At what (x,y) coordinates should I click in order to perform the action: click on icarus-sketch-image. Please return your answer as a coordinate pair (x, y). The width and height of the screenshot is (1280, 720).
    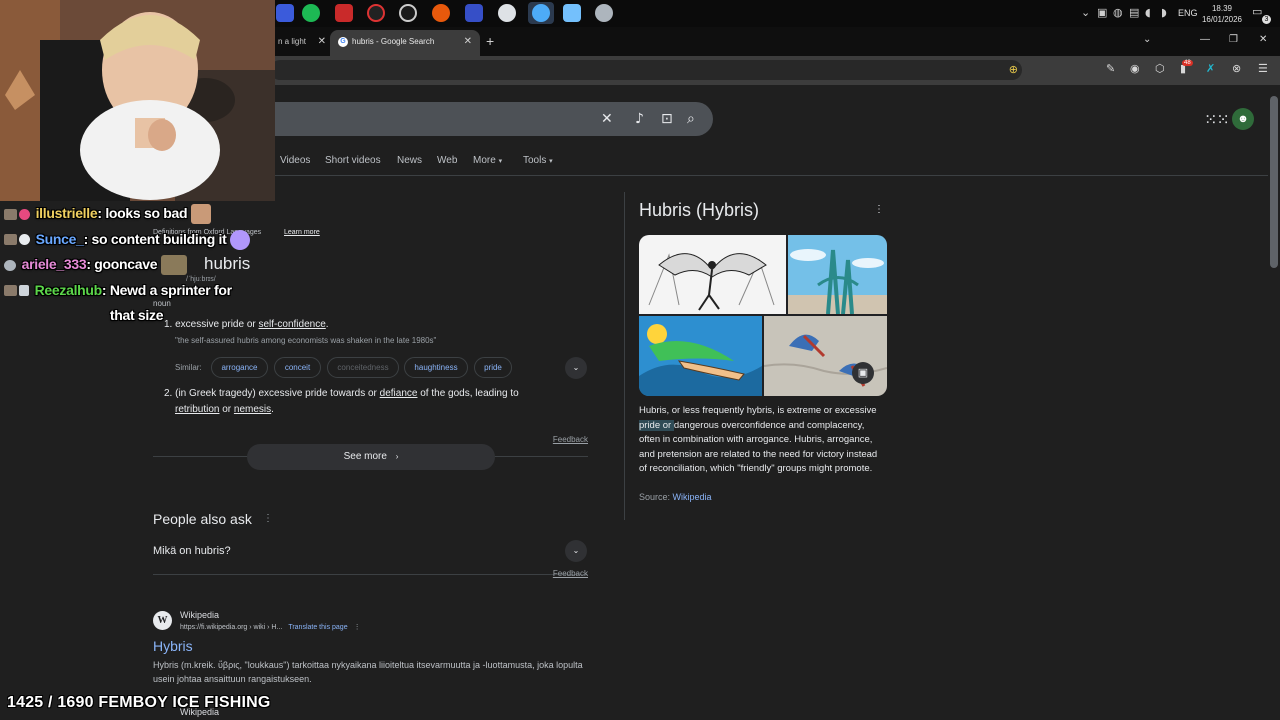
    Looking at the image, I should click on (712, 274).